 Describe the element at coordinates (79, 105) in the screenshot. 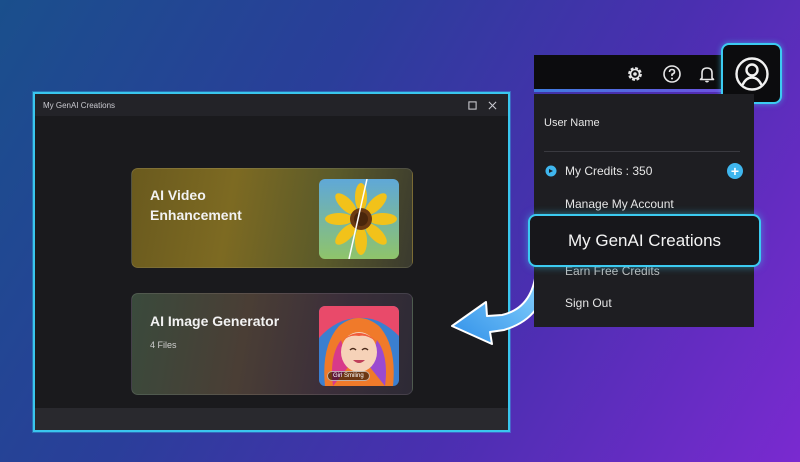

I see `window-title: My GenAI Creations` at that location.